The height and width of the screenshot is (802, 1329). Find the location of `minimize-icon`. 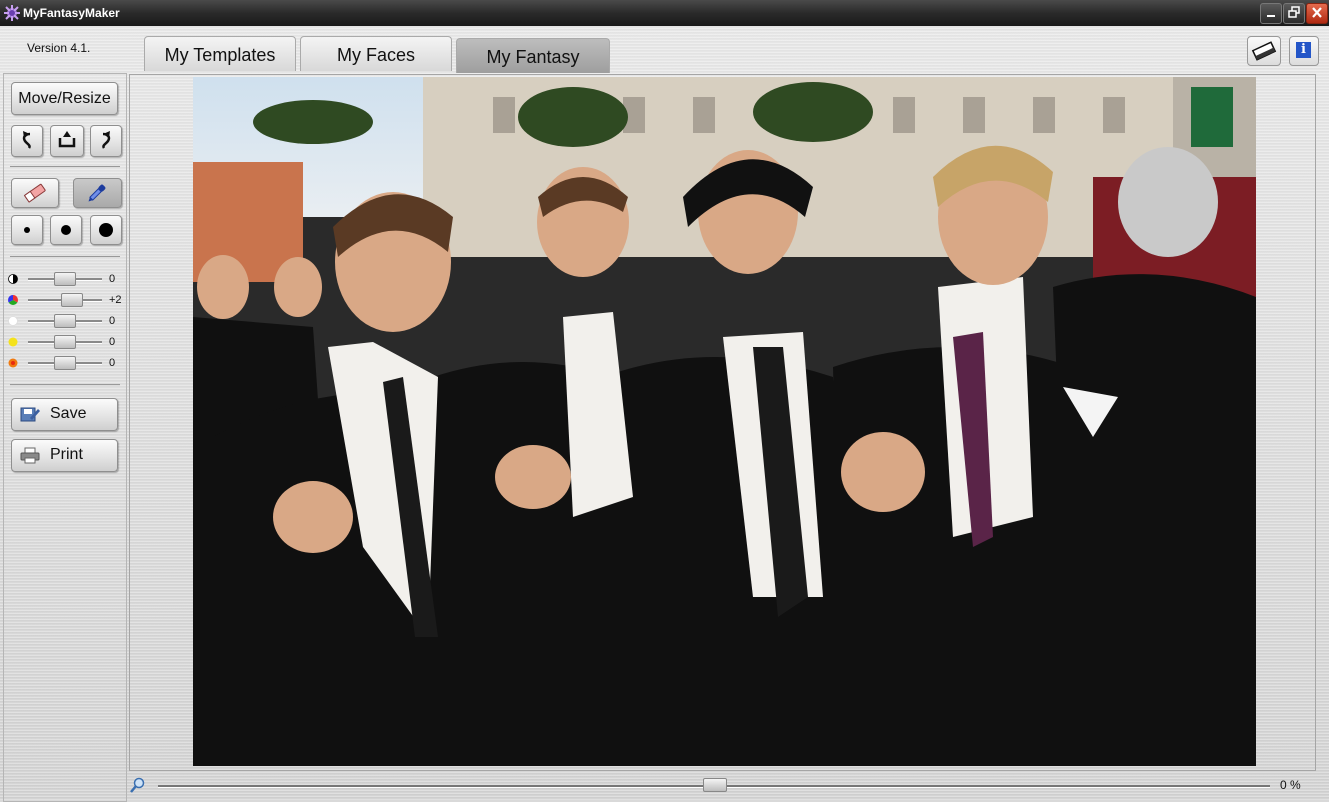

minimize-icon is located at coordinates (1271, 16).